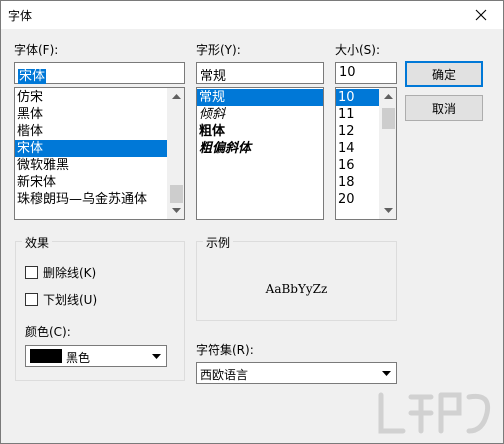 The image size is (504, 444). I want to click on color-select-value: 黑色, so click(78, 358).